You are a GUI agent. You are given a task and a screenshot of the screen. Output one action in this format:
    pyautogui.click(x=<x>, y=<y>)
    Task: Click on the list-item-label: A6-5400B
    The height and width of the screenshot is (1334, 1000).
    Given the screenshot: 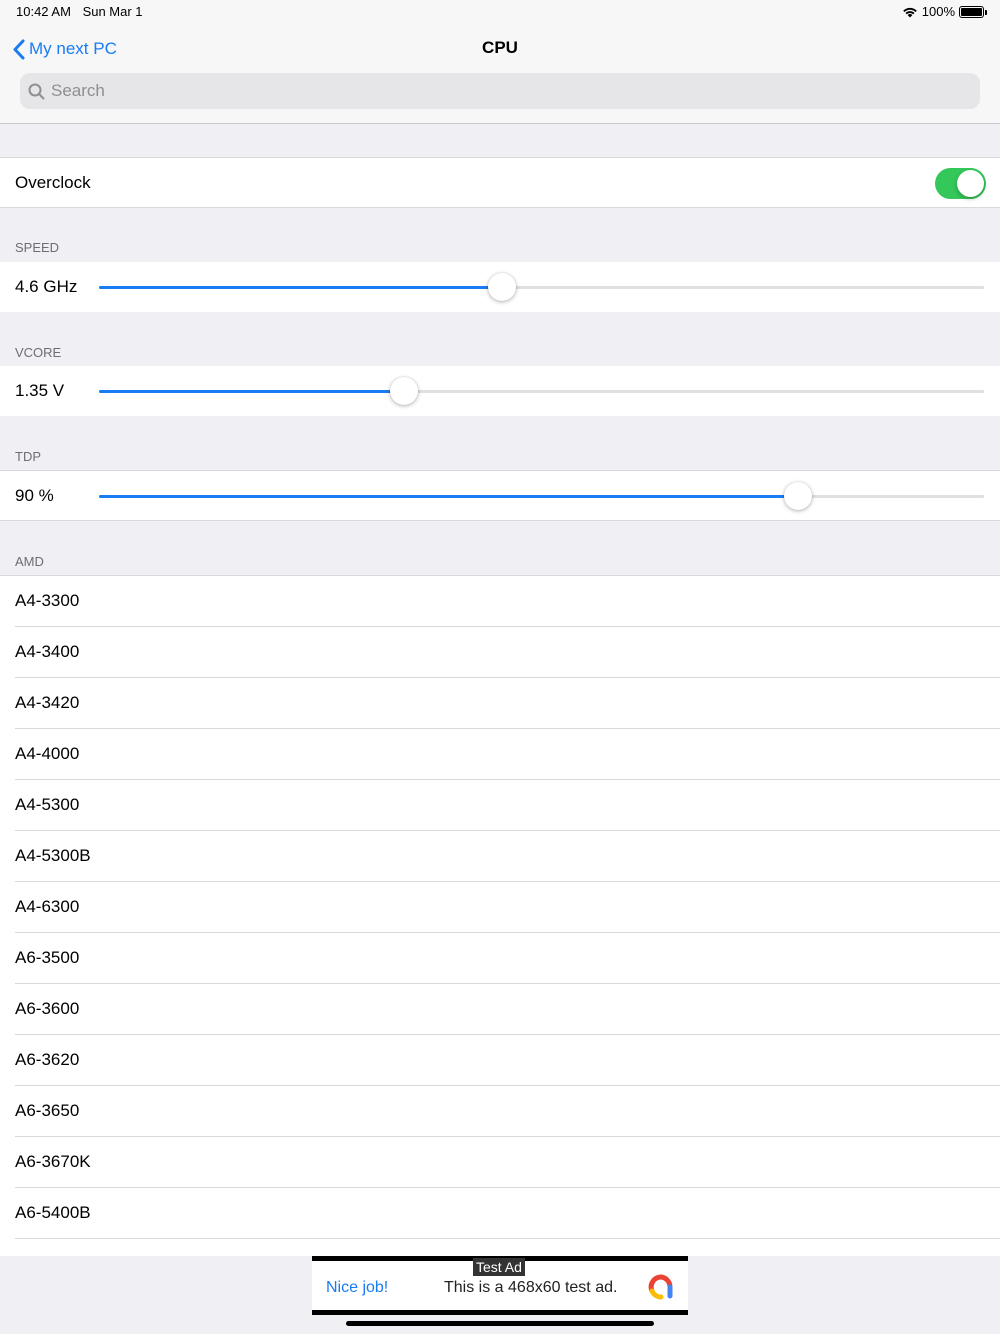 What is the action you would take?
    pyautogui.click(x=53, y=1212)
    